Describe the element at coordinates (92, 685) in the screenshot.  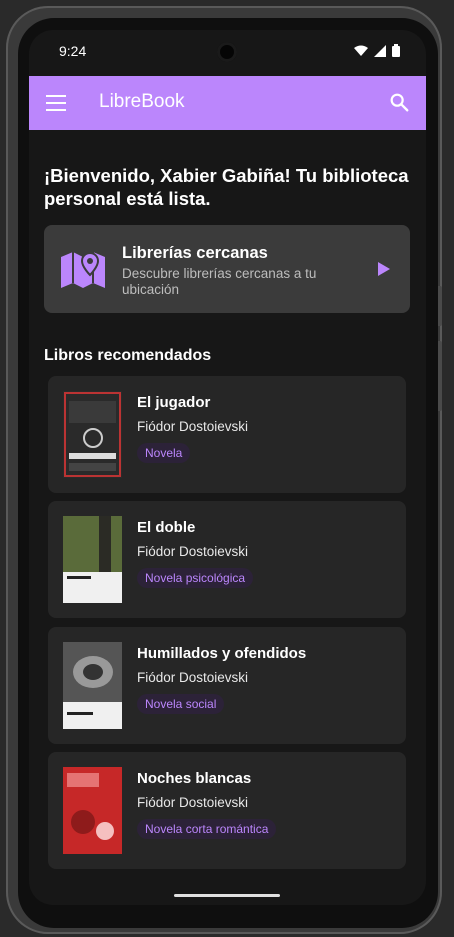
I see `book-cover-humillados-y-ofendidos` at that location.